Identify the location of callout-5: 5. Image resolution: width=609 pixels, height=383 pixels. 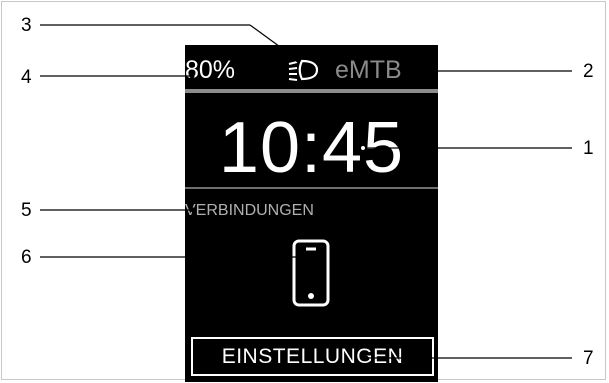
(26, 210).